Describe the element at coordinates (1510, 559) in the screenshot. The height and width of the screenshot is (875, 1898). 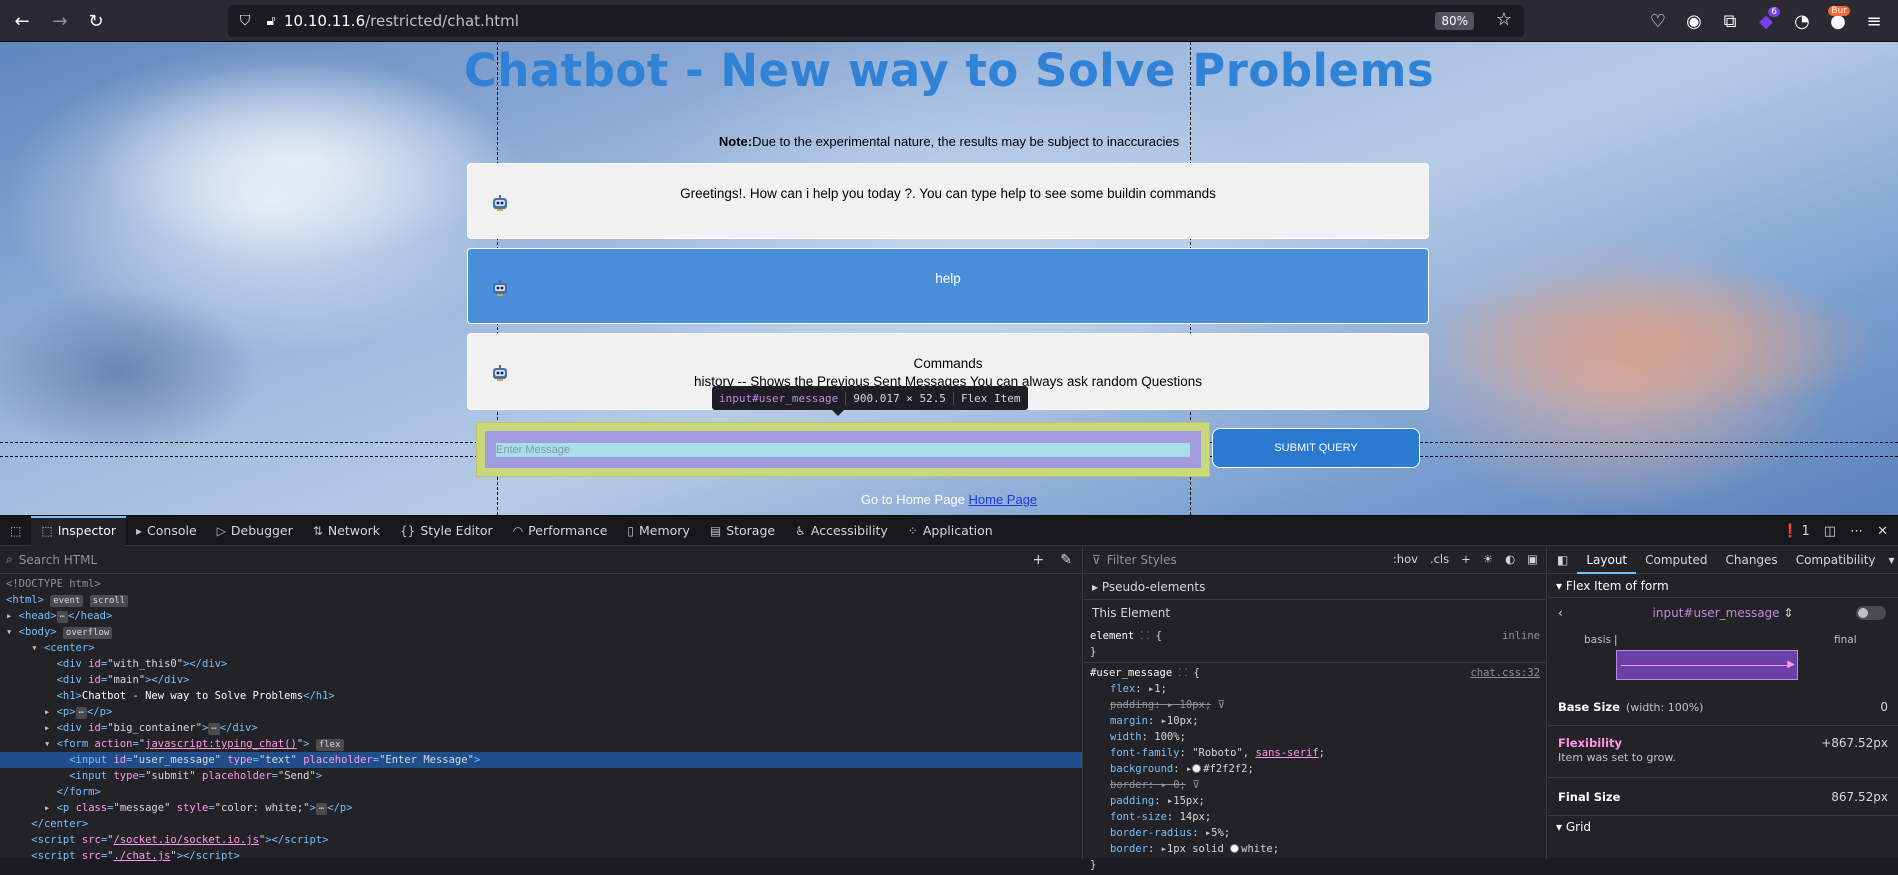
I see `dark-scheme-icon: ◐` at that location.